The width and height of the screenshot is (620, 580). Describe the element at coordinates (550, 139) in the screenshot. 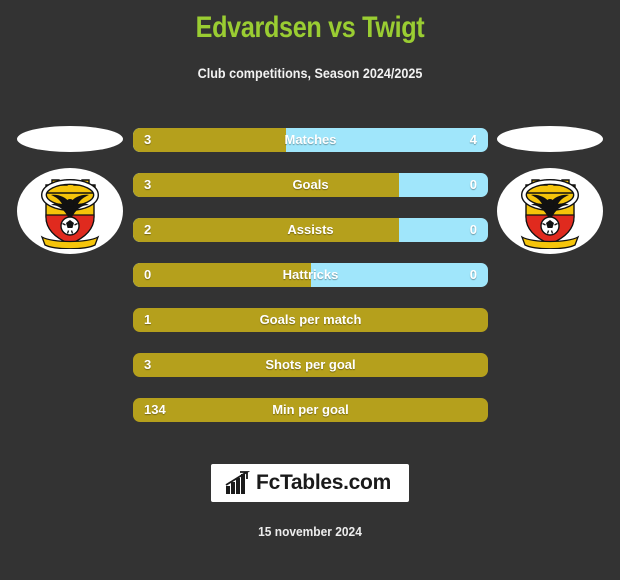

I see `right-blank-oval` at that location.